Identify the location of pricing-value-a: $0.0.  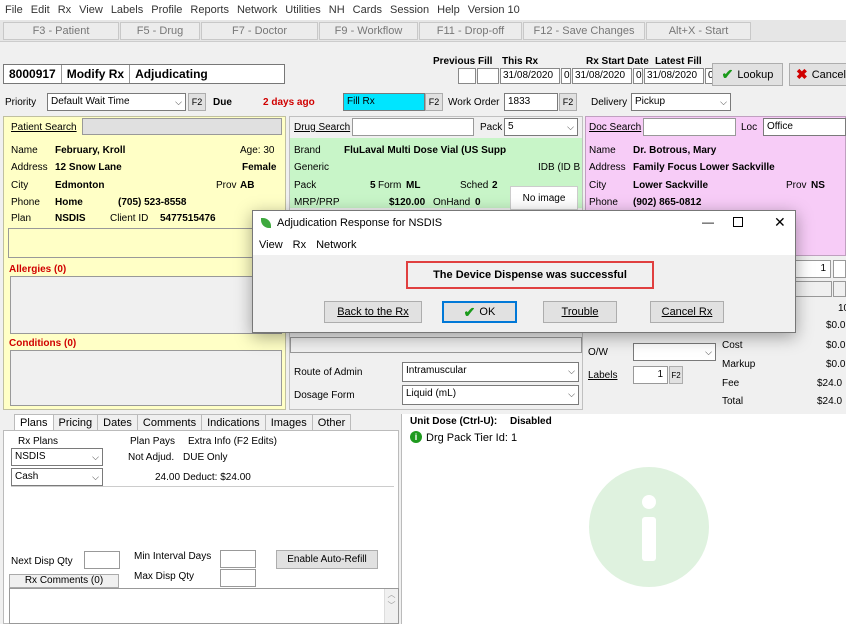
(836, 325).